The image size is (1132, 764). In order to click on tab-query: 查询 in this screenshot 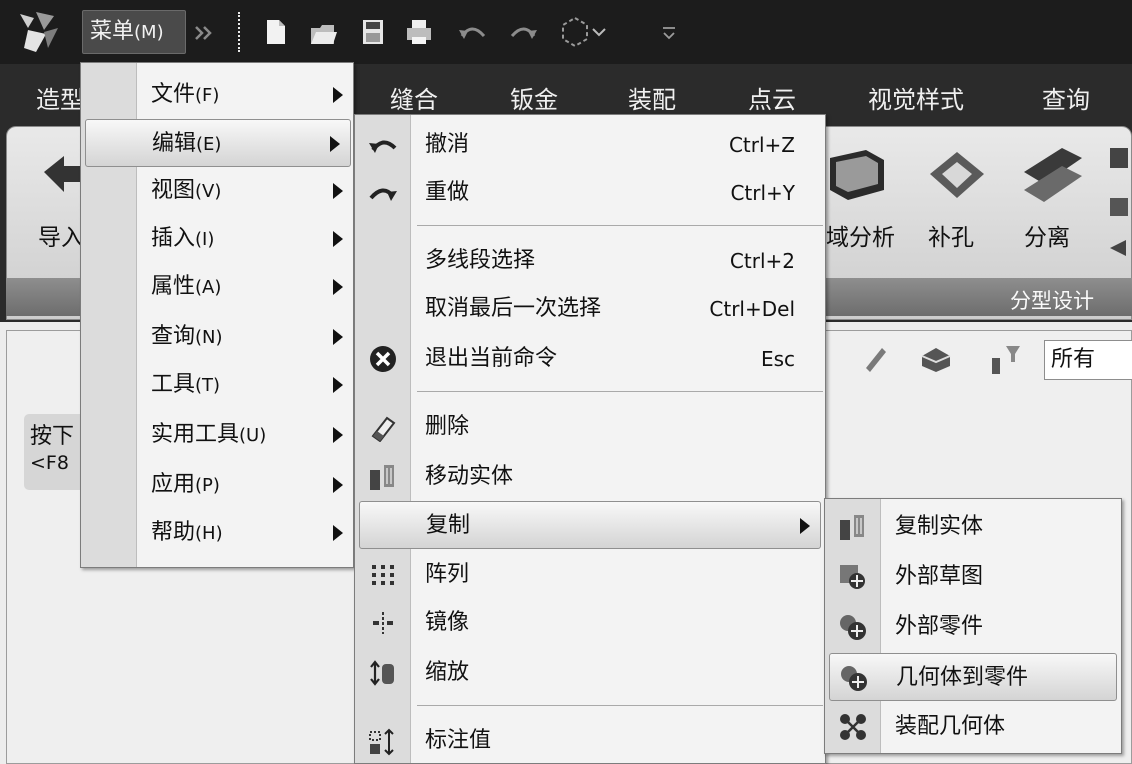, I will do `click(1066, 97)`.